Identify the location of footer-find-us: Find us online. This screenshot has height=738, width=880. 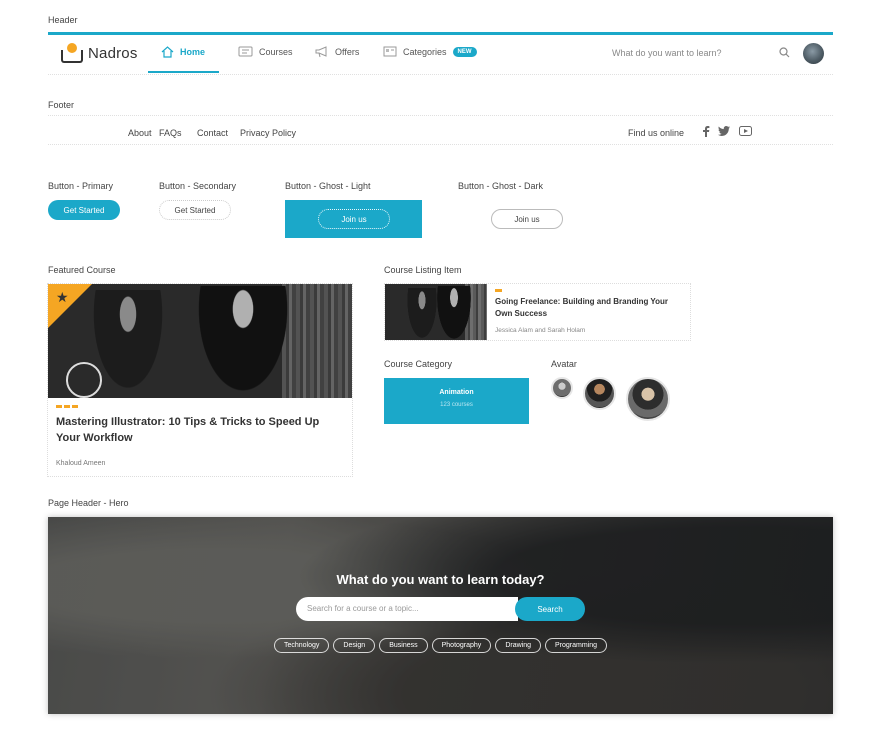
(656, 133).